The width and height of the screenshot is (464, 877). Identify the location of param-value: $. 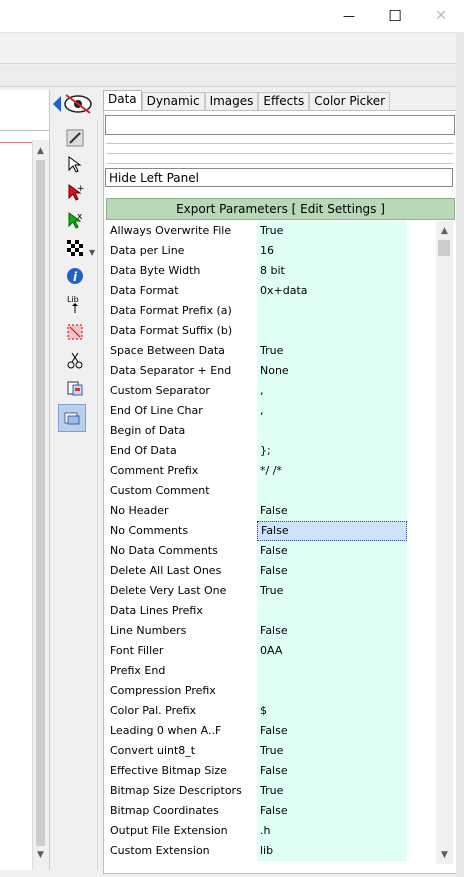
(332, 711).